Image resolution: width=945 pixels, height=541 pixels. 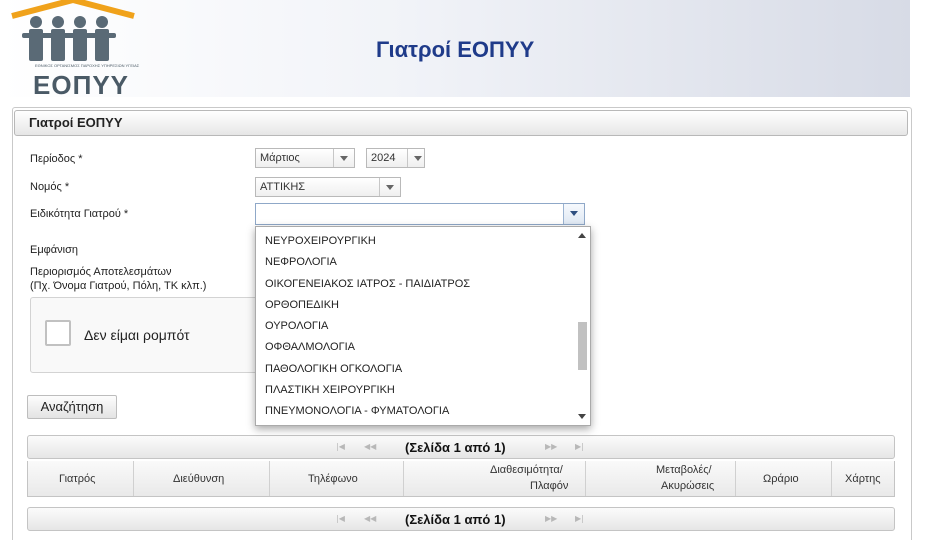 What do you see at coordinates (54, 250) in the screenshot?
I see `display-label: Εμφάνιση` at bounding box center [54, 250].